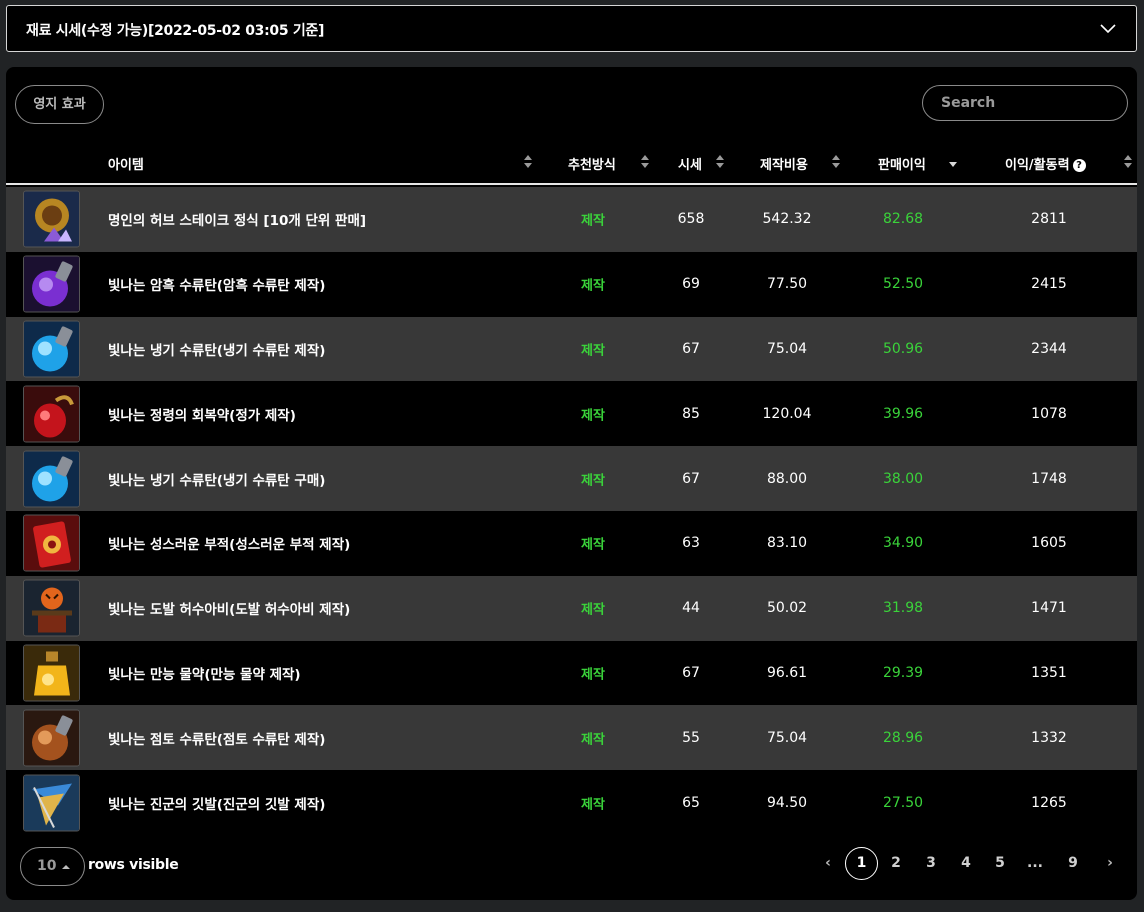 The height and width of the screenshot is (912, 1144). I want to click on table-header: 아이템 추천방식 시세 제작비용 판매이익 이익/활동력?, so click(571, 165).